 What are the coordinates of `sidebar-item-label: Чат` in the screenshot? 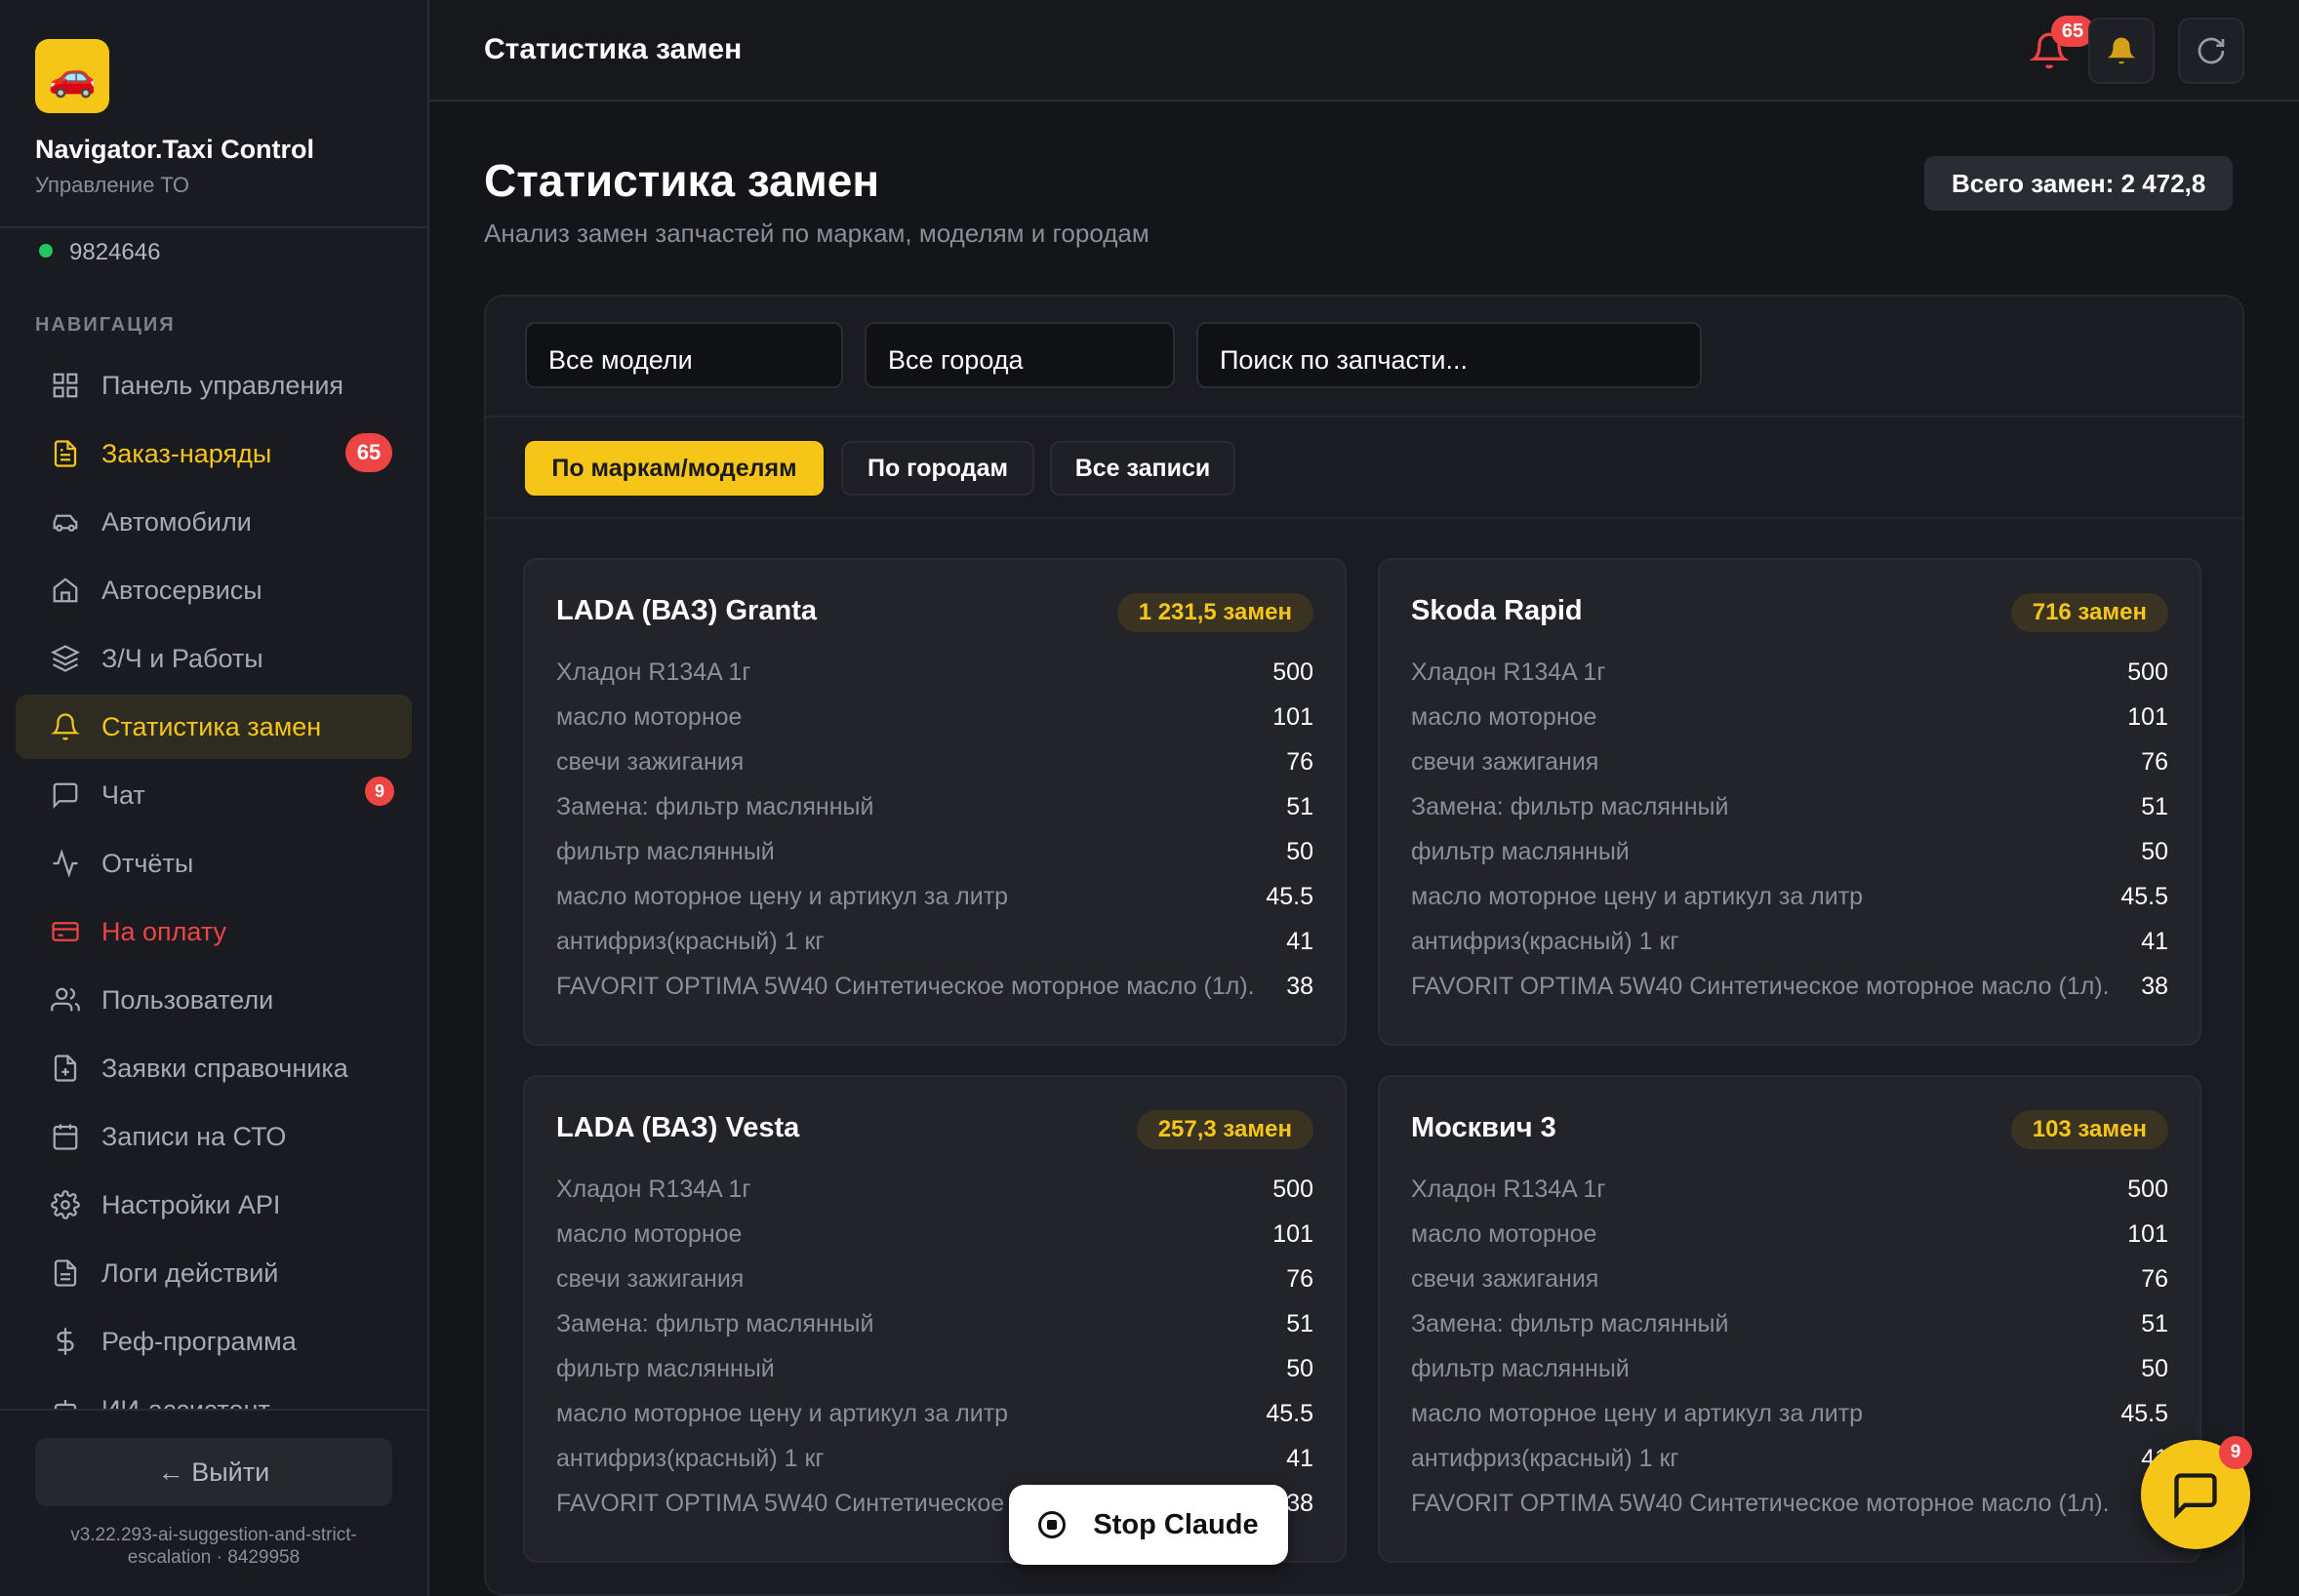 It's located at (123, 795).